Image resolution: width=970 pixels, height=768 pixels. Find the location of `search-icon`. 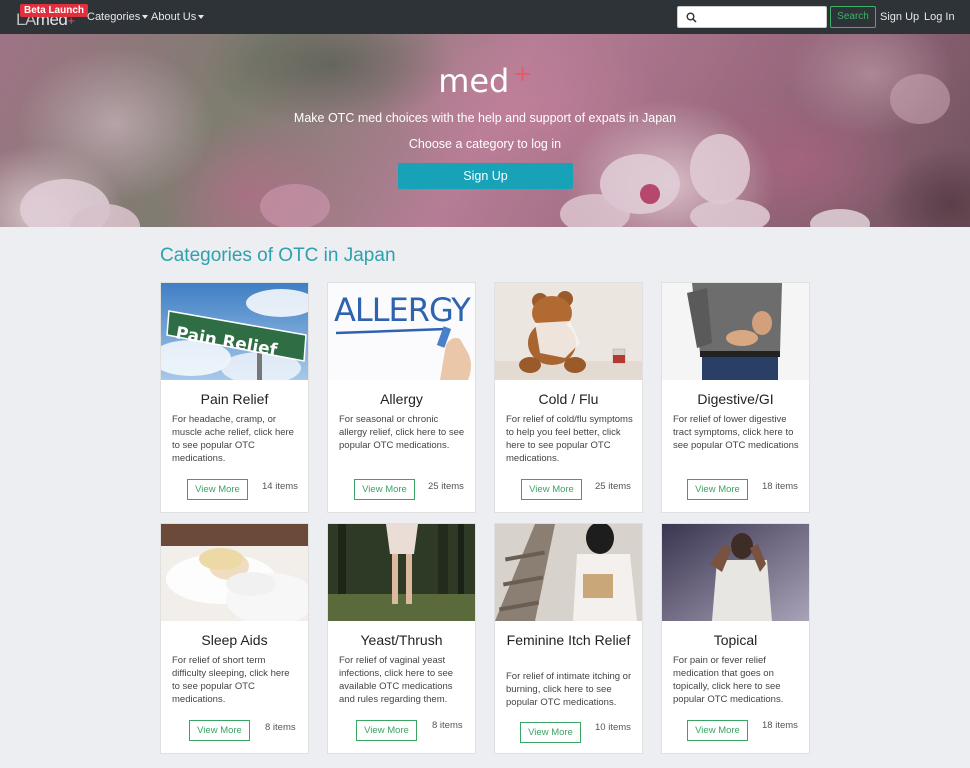

search-icon is located at coordinates (691, 17).